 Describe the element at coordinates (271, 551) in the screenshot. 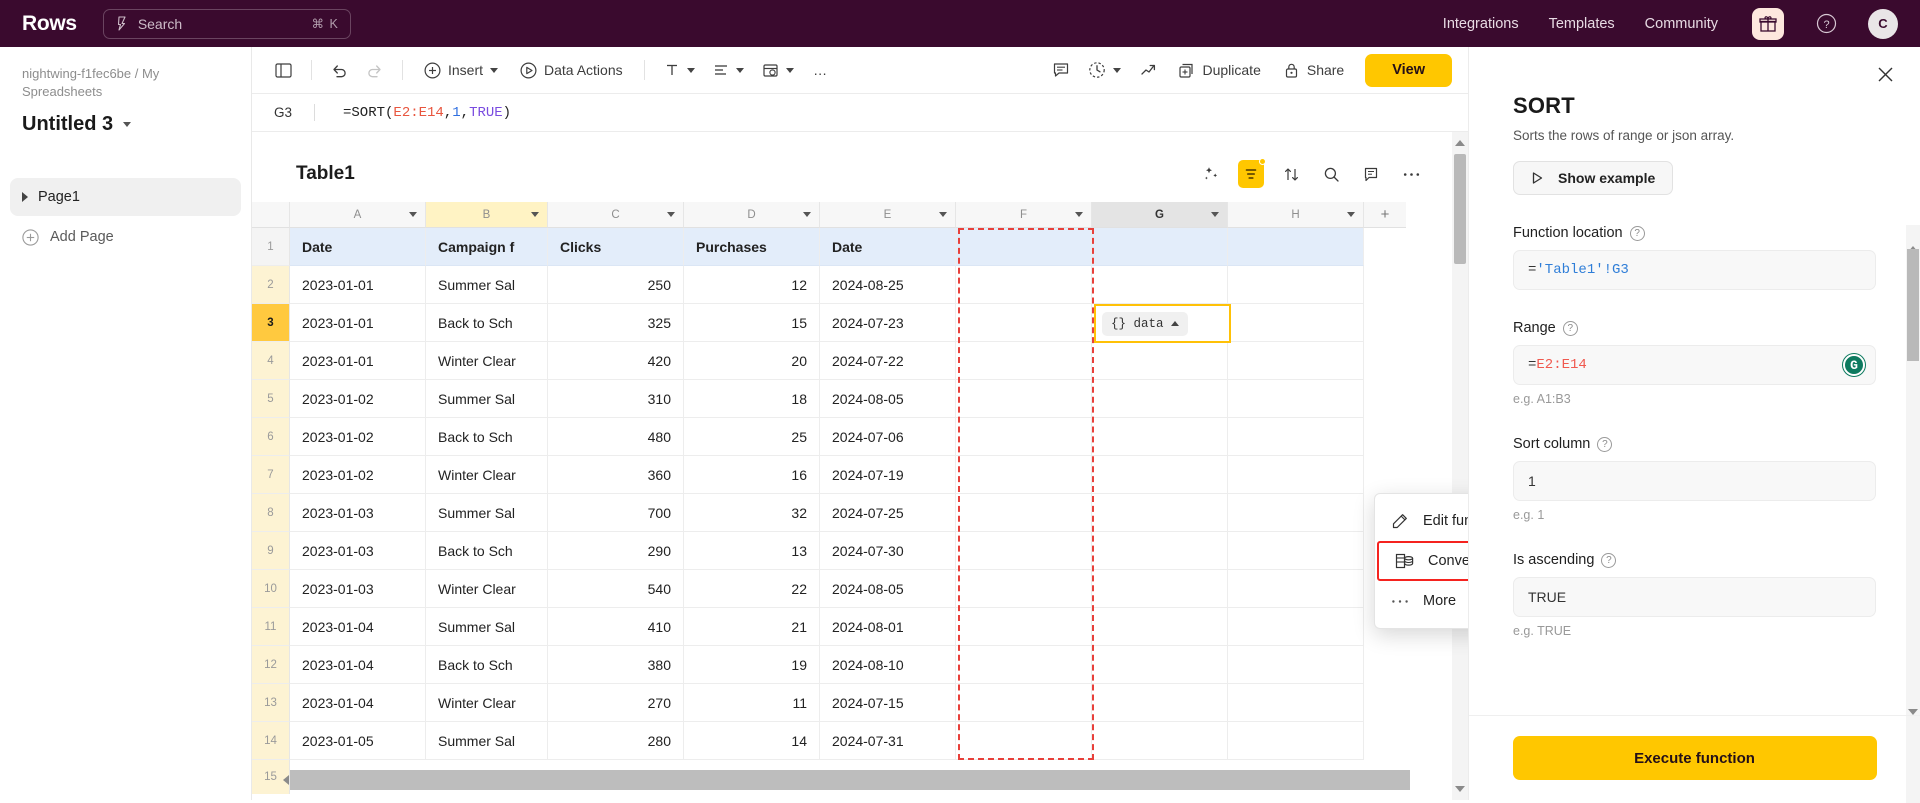

I see `row-number: 9` at that location.